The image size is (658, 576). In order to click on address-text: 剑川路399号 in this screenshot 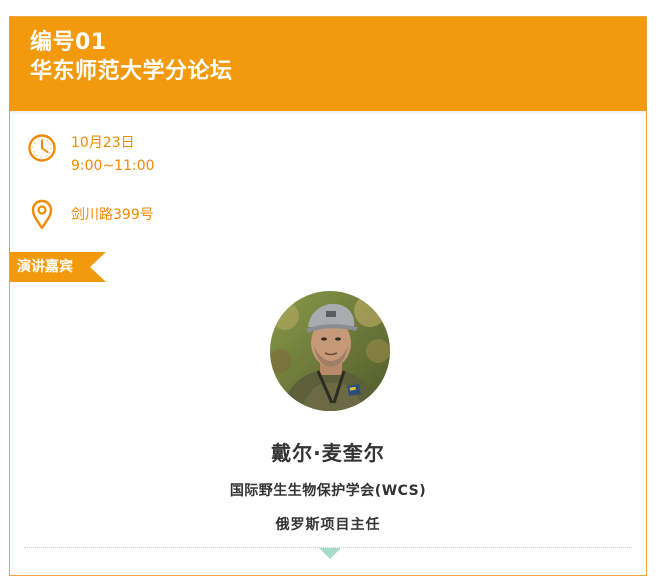, I will do `click(112, 215)`.